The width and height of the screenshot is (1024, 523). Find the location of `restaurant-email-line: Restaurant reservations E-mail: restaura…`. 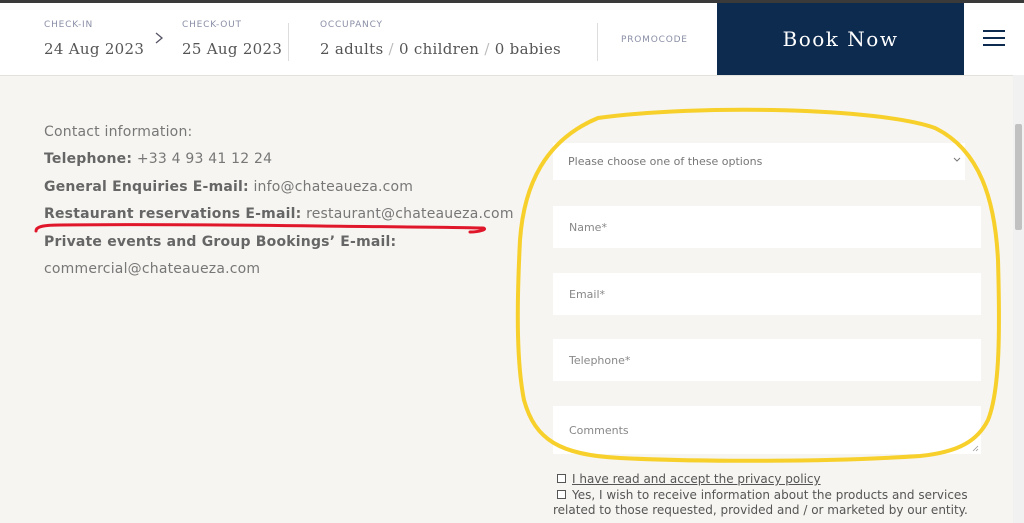

restaurant-email-line: Restaurant reservations E-mail: restaura… is located at coordinates (279, 214).